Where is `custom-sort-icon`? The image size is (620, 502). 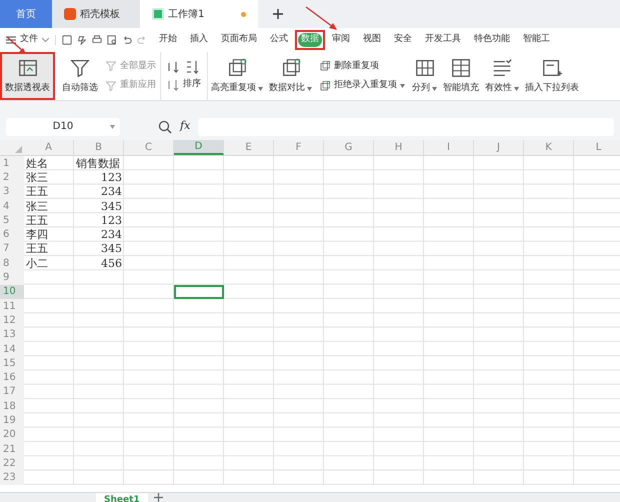 custom-sort-icon is located at coordinates (173, 85).